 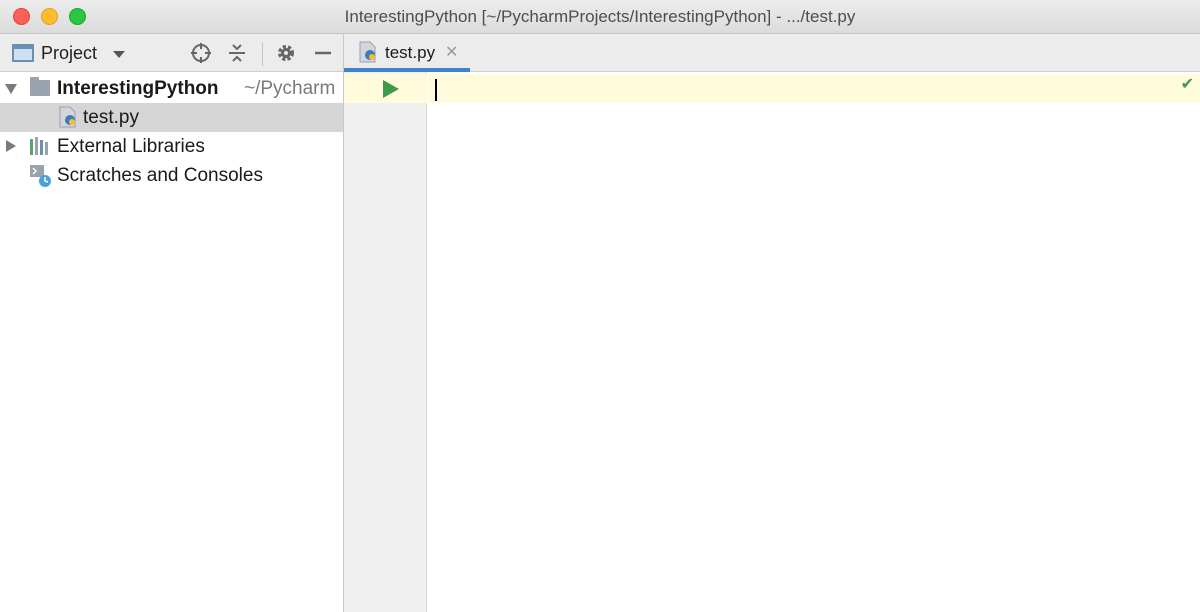 I want to click on gutter-current-line, so click(x=385, y=88).